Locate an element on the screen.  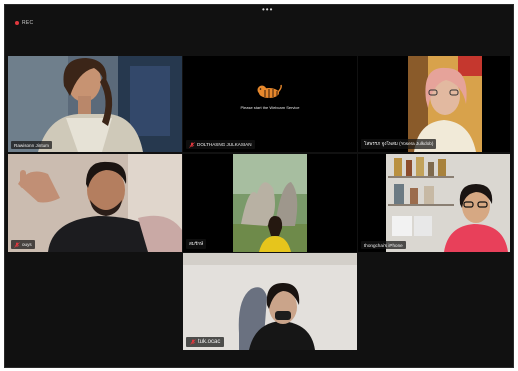
participant-name: tuk.ocac is located at coordinates (209, 342).